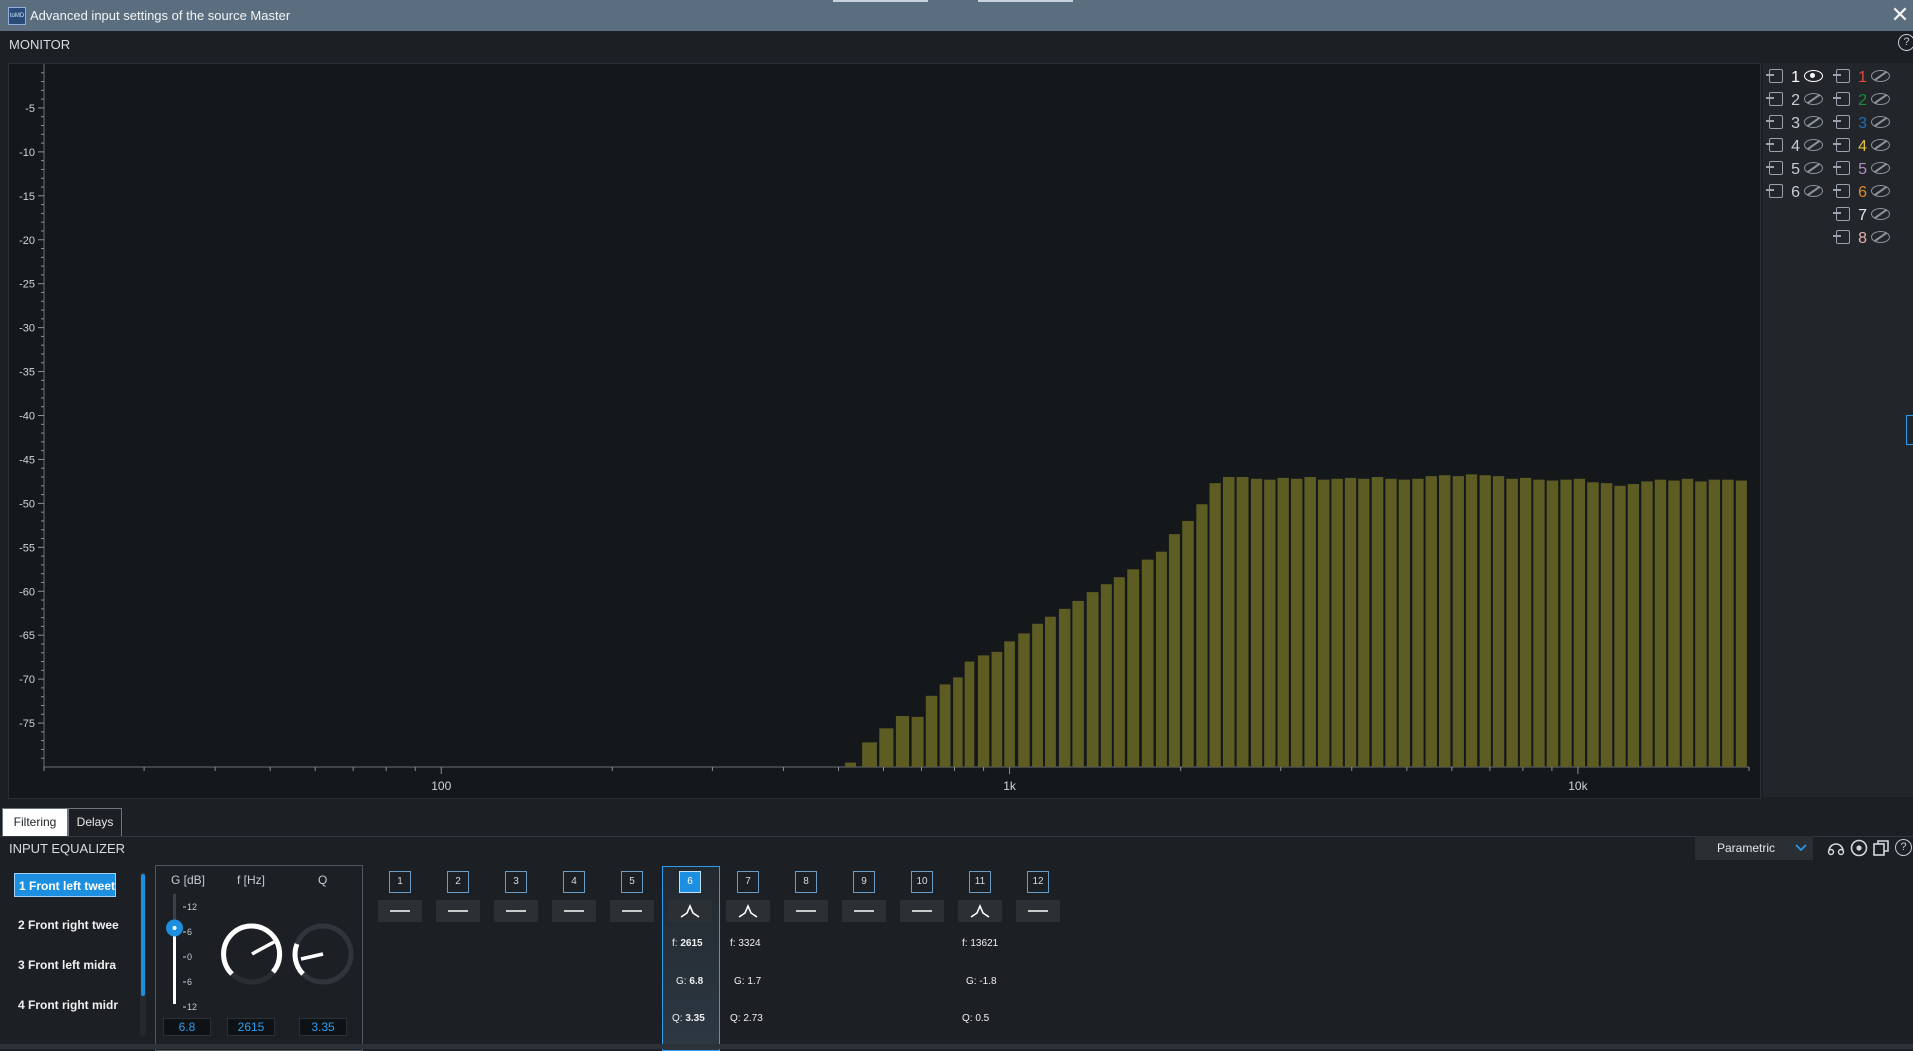  I want to click on legend-input-1: 1, so click(1794, 78).